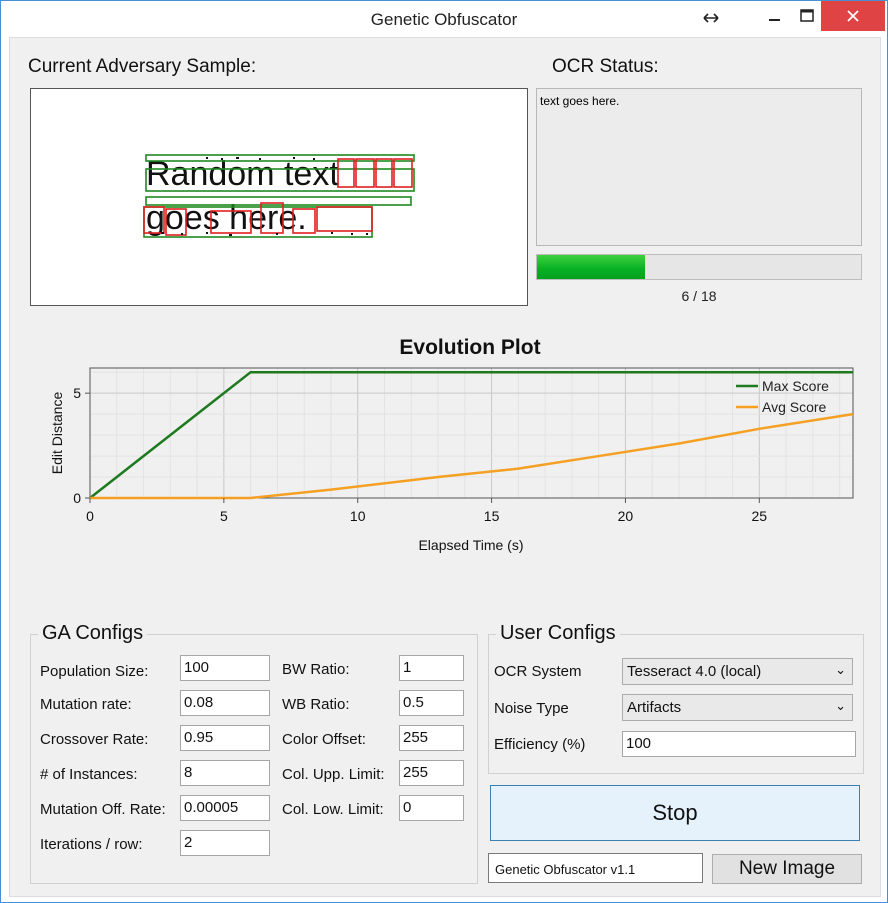  What do you see at coordinates (90, 516) in the screenshot?
I see `x-tick-label: 0` at bounding box center [90, 516].